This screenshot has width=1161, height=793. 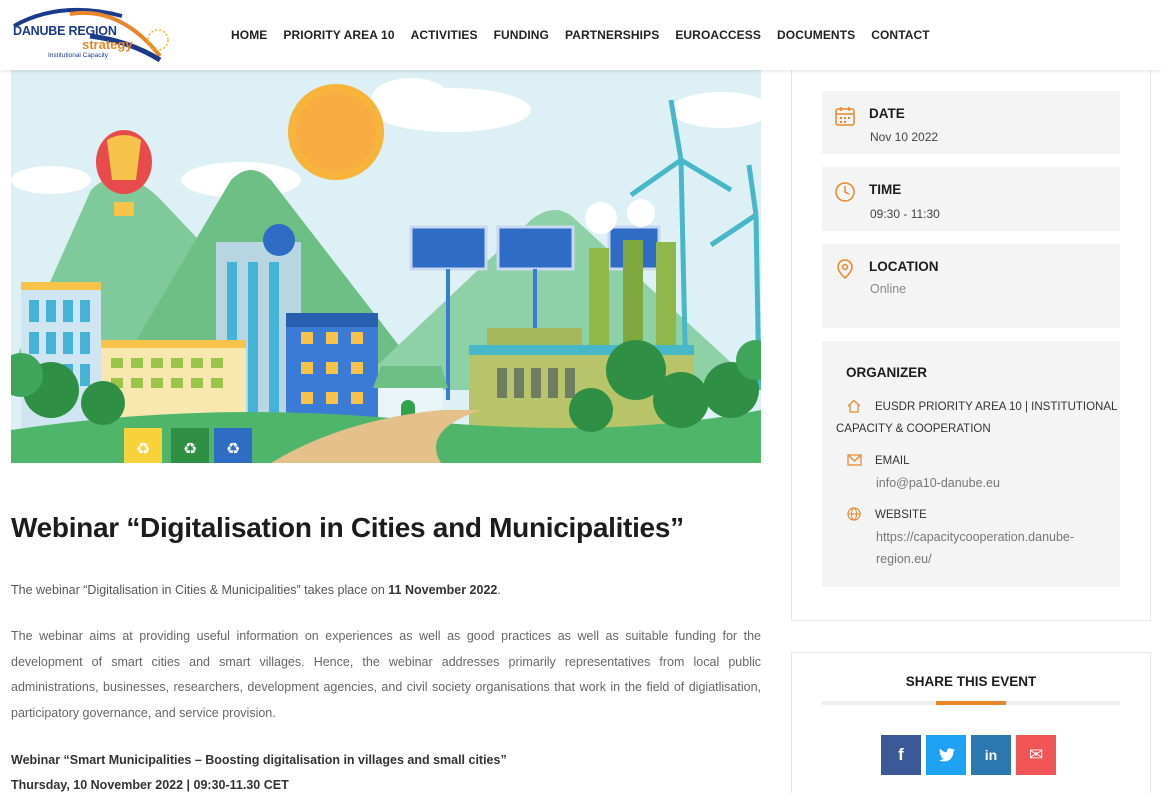 I want to click on logo-text-strategy: strategy, so click(x=107, y=44).